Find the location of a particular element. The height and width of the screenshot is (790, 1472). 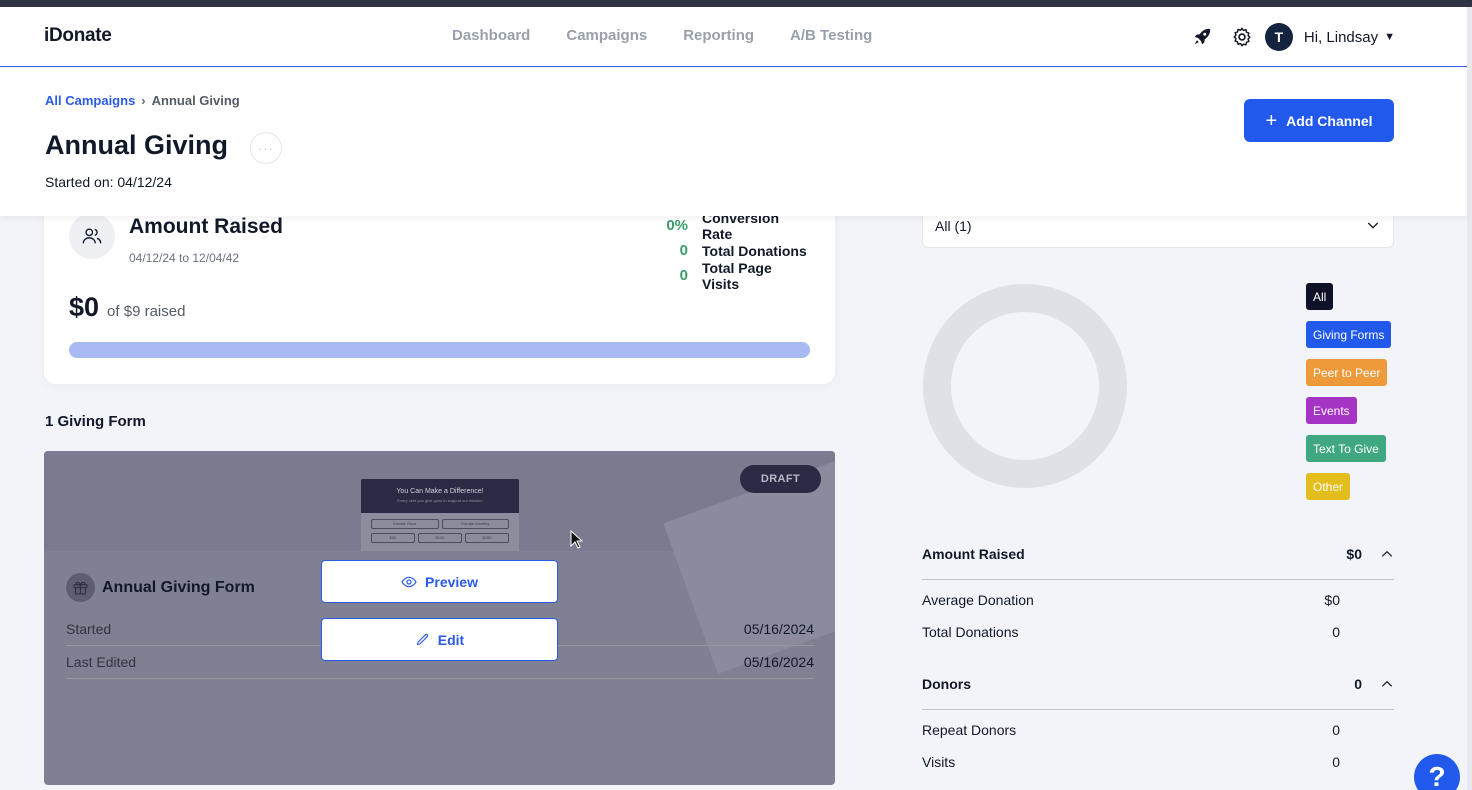

mock-tab: Donate Monthly is located at coordinates (476, 524).